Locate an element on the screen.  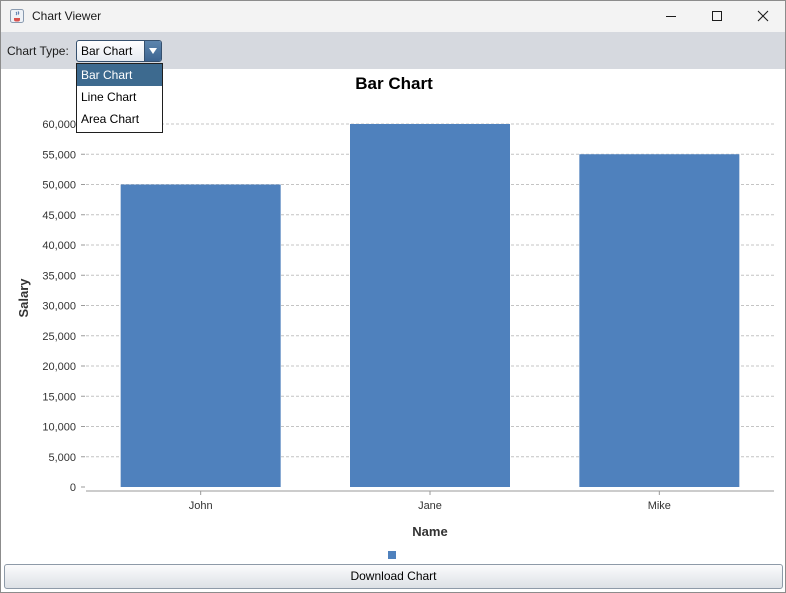
y-tick-label: 60,000 is located at coordinates (59, 125).